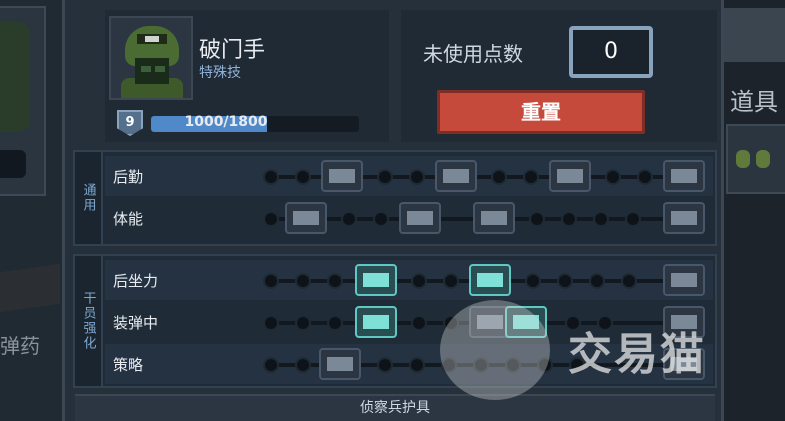  What do you see at coordinates (395, 407) in the screenshot?
I see `footer-armor-label: 侦察兵护具` at bounding box center [395, 407].